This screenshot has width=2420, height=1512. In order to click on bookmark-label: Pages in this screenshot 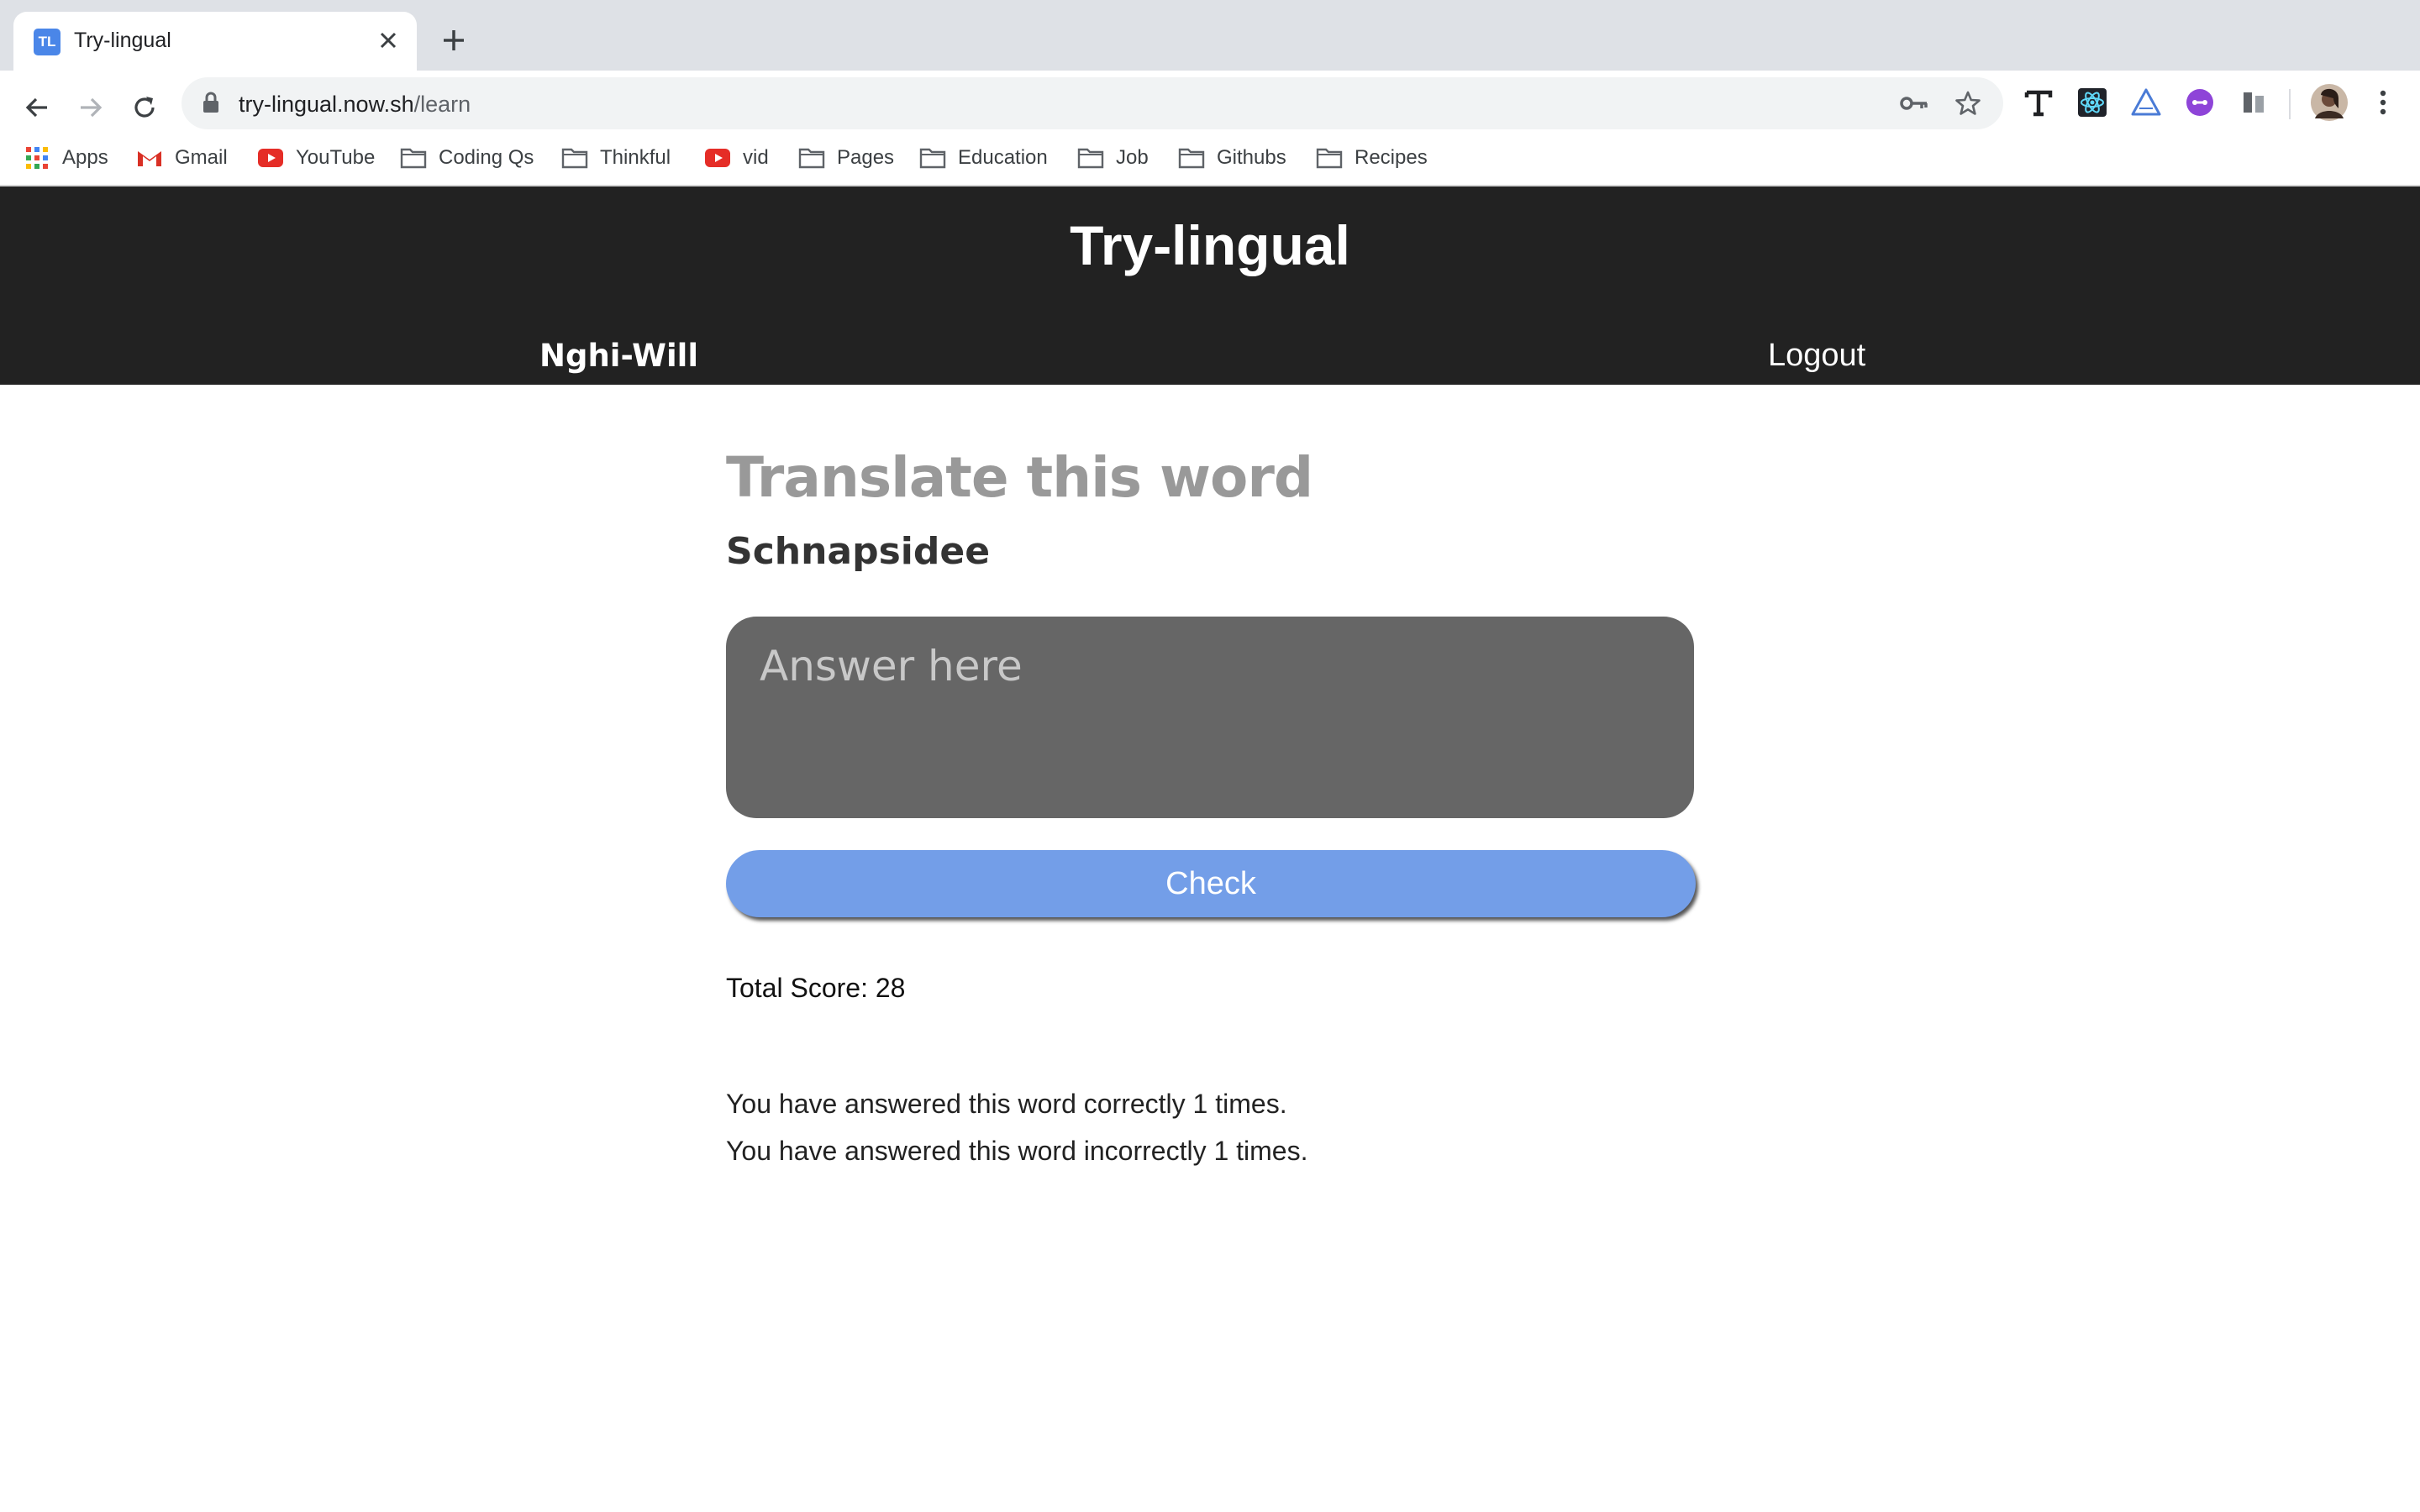, I will do `click(866, 157)`.